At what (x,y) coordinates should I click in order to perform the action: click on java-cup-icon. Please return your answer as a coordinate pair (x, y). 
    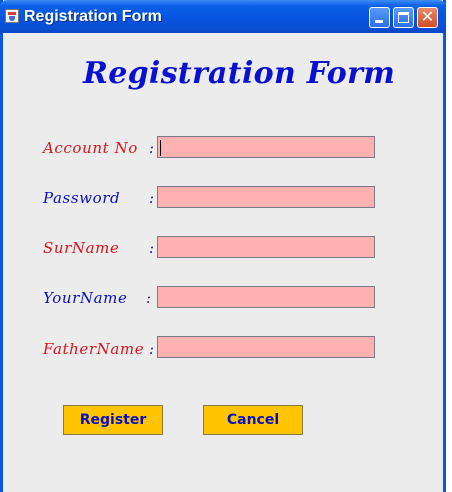
    Looking at the image, I should click on (12, 16).